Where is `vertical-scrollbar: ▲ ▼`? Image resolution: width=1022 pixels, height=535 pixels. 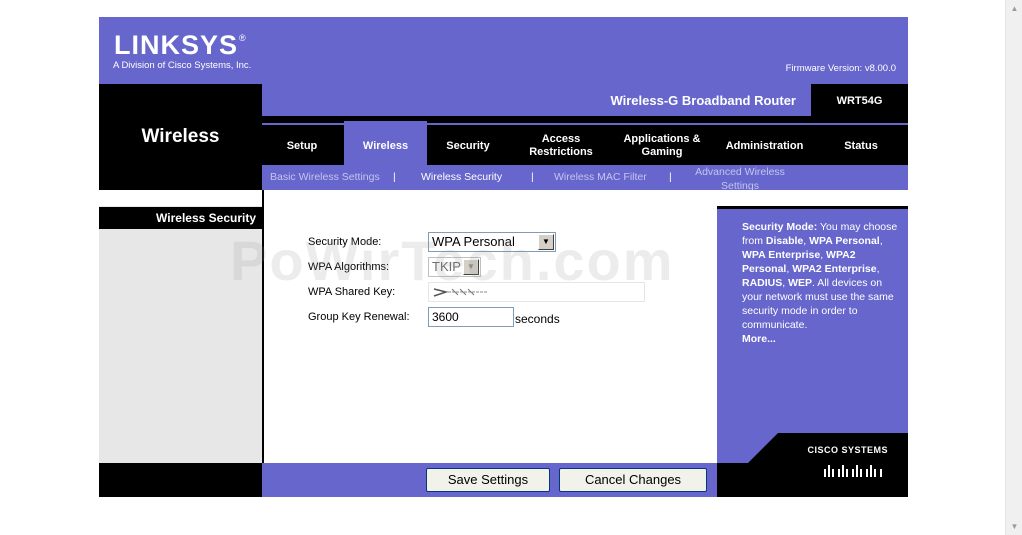
vertical-scrollbar: ▲ ▼ is located at coordinates (1013, 267).